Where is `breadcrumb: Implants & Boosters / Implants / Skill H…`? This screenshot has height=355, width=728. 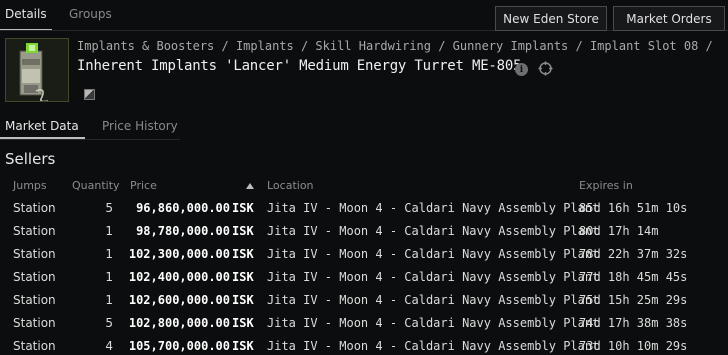
breadcrumb: Implants & Boosters / Implants / Skill H… is located at coordinates (395, 46).